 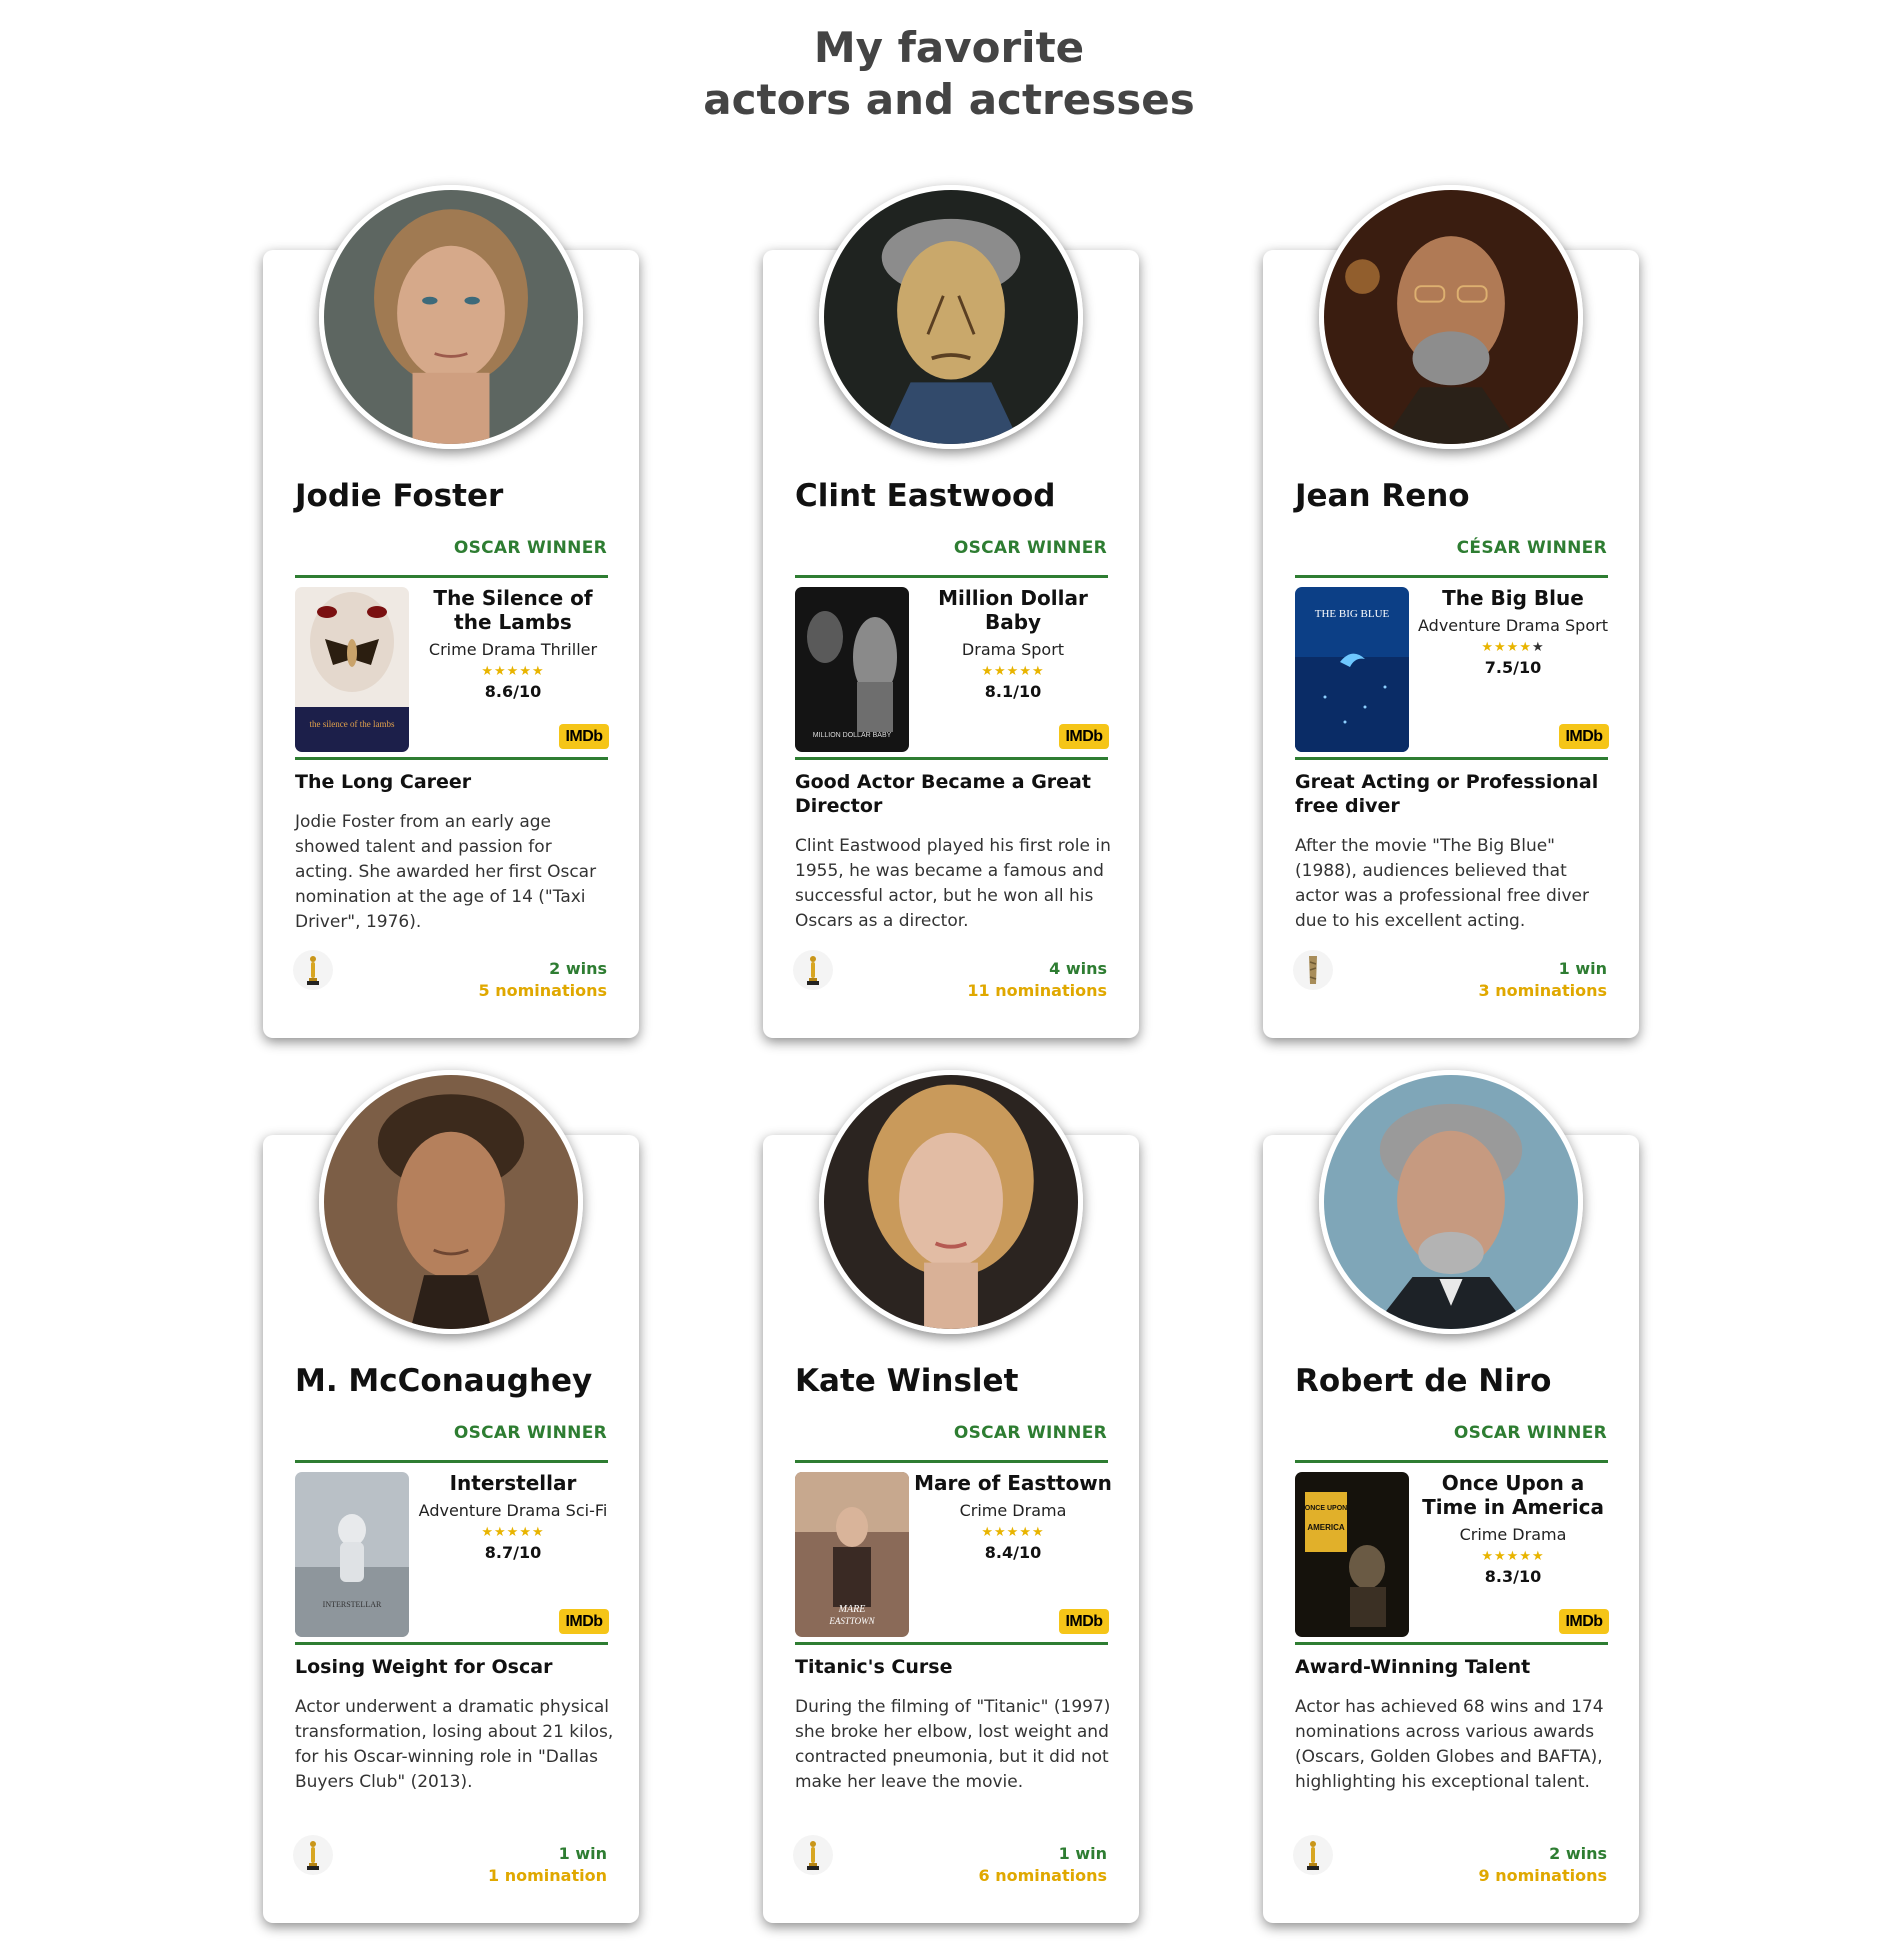 What do you see at coordinates (1447, 794) in the screenshot?
I see `story-title: Great Acting or Professional free diver` at bounding box center [1447, 794].